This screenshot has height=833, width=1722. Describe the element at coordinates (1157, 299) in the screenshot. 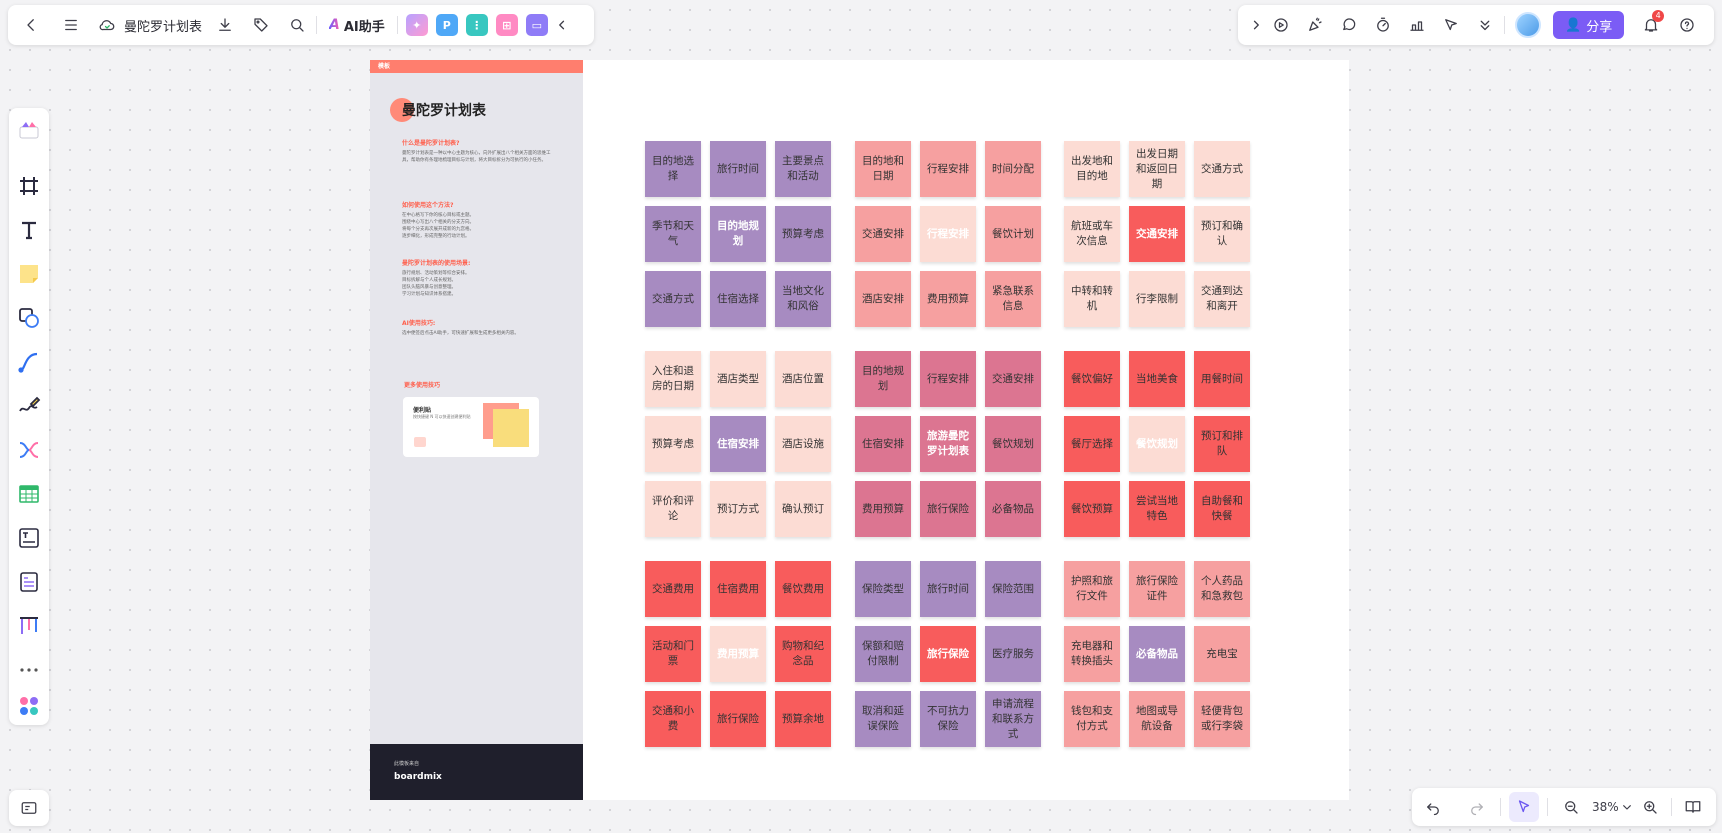

I see `sticky-note: 行李限制` at that location.